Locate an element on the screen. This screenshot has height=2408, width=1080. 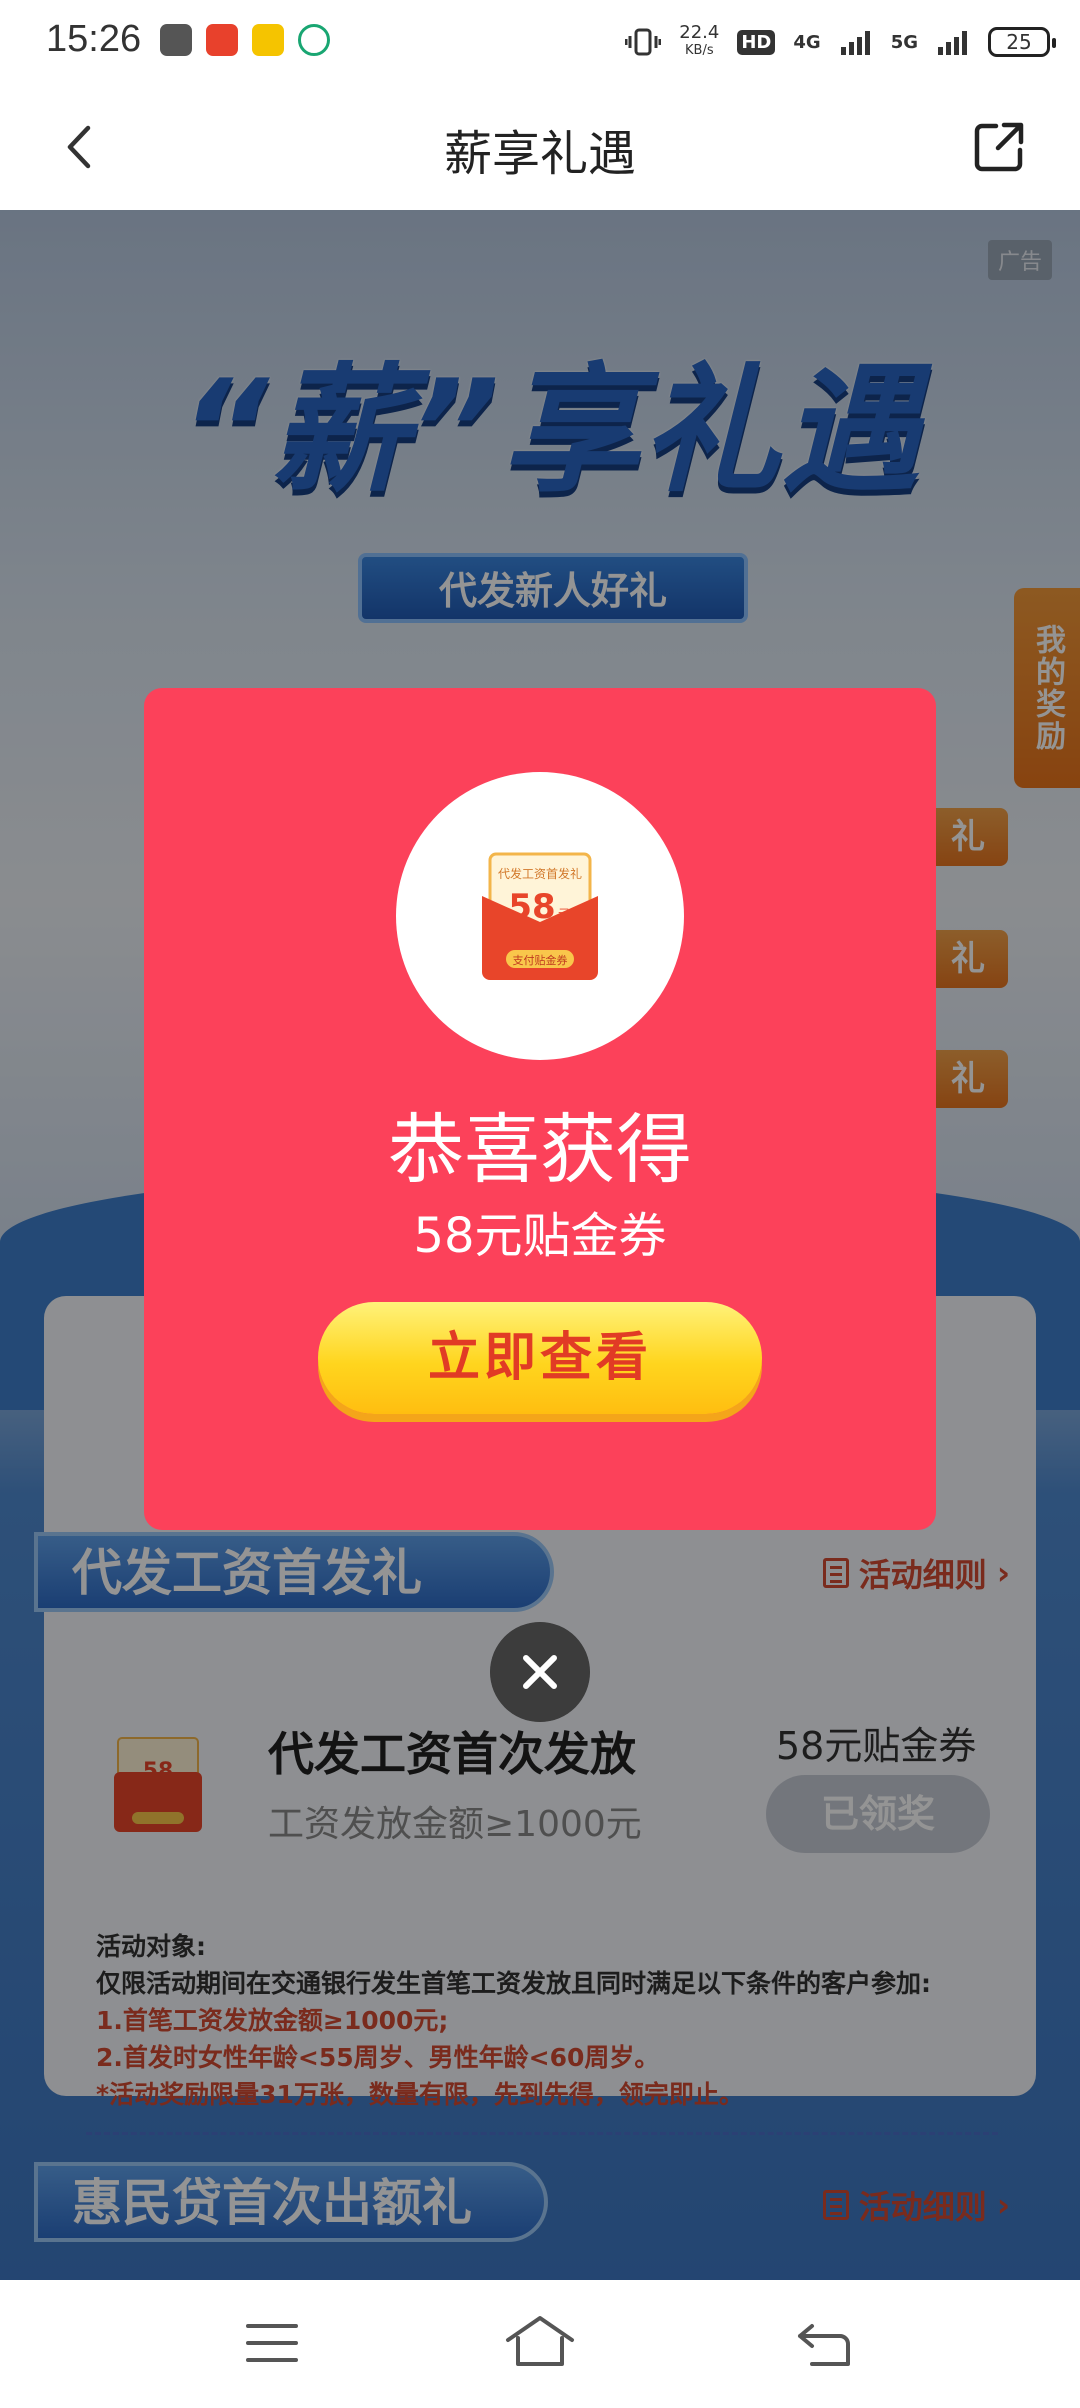
hd-badge: HD is located at coordinates (756, 42).